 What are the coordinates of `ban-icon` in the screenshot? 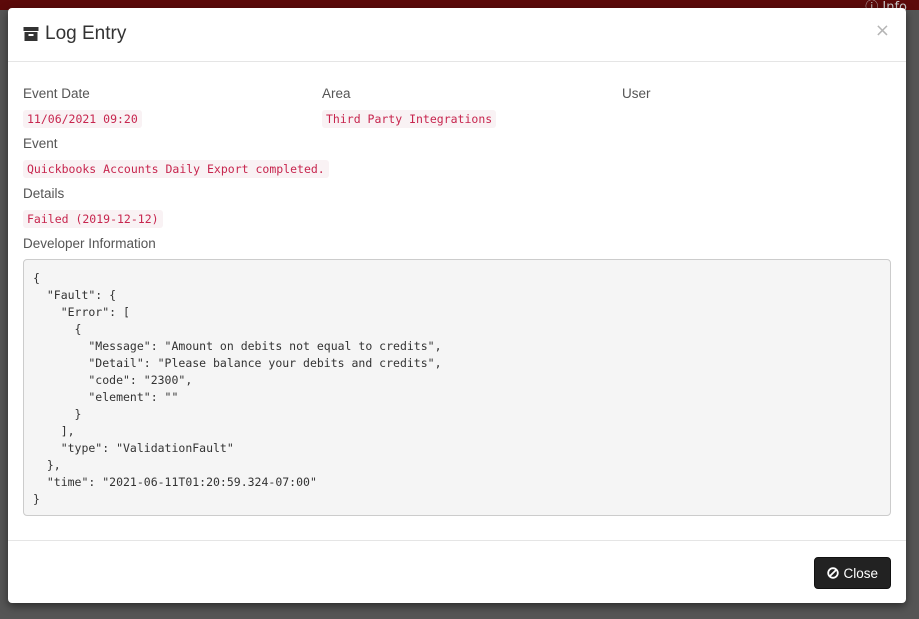 It's located at (833, 573).